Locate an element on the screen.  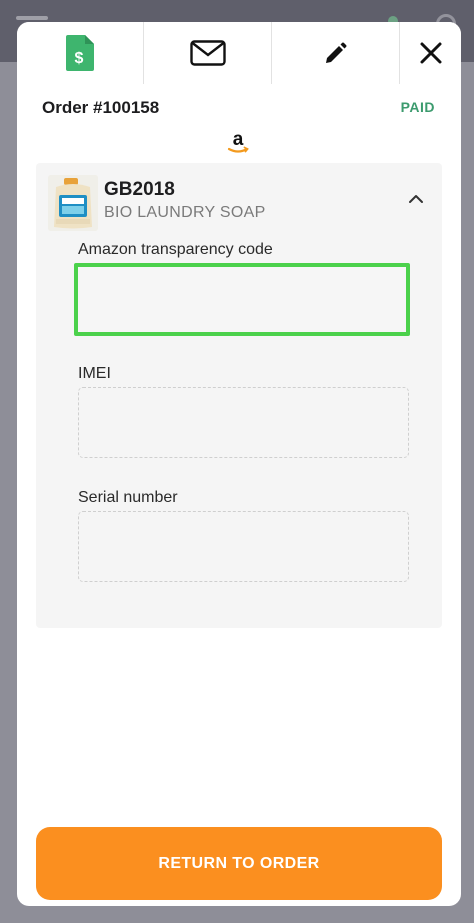
invoice-dollar-icon: $ is located at coordinates (80, 53).